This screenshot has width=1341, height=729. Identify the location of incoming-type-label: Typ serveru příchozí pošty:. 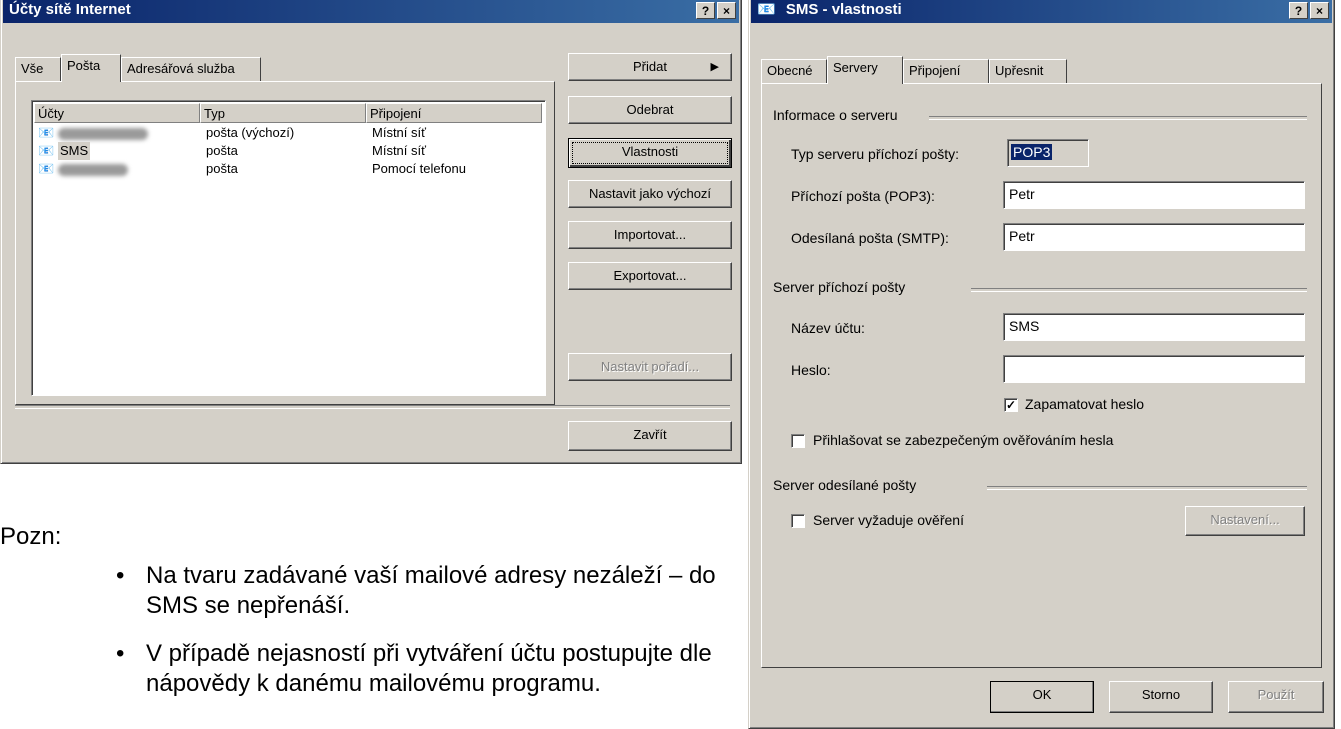
(875, 154).